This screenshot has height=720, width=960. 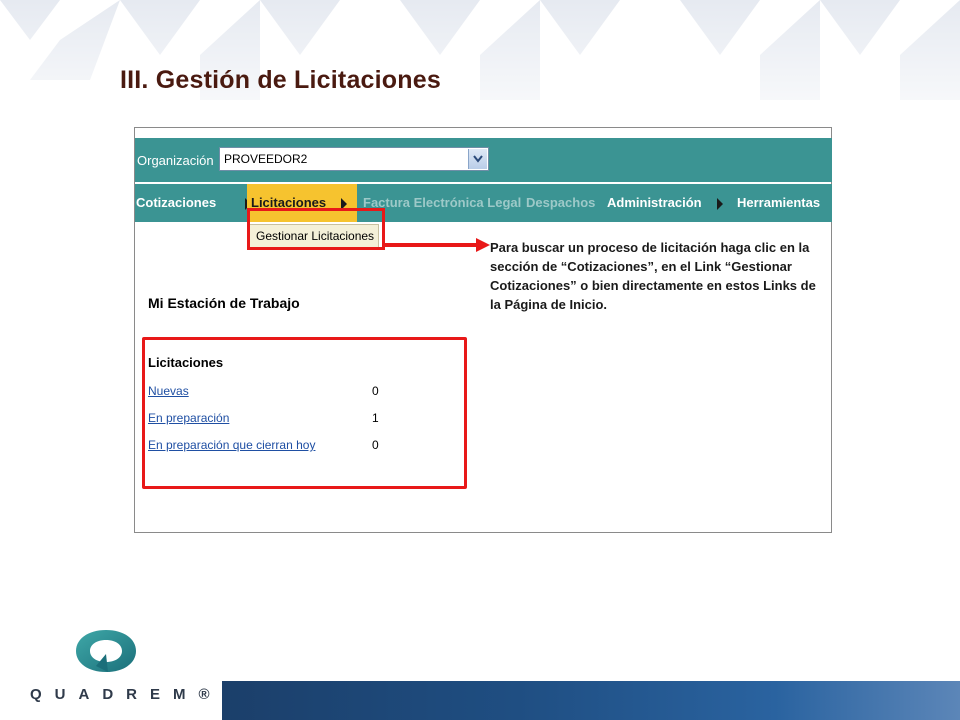 I want to click on footer-bar, so click(x=591, y=700).